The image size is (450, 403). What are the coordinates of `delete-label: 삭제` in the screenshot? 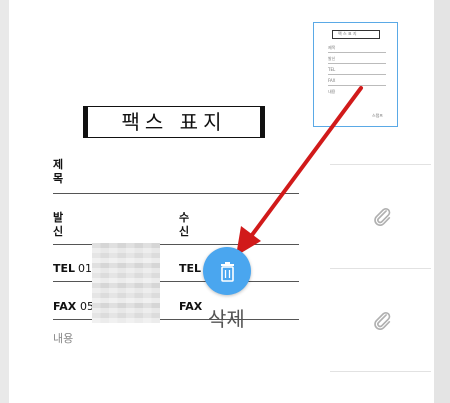 It's located at (226, 317).